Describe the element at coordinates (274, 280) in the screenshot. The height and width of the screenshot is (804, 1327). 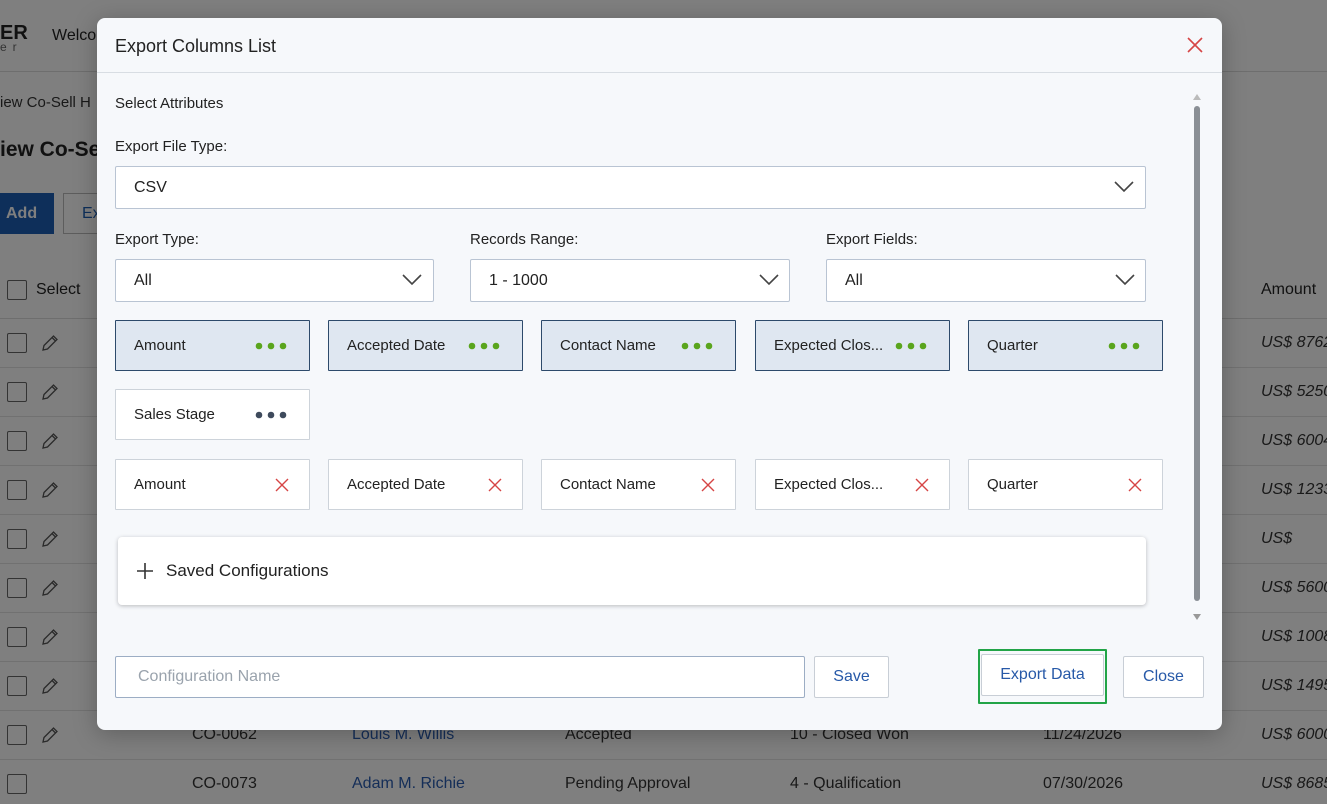
I see `export-type-select: All` at that location.